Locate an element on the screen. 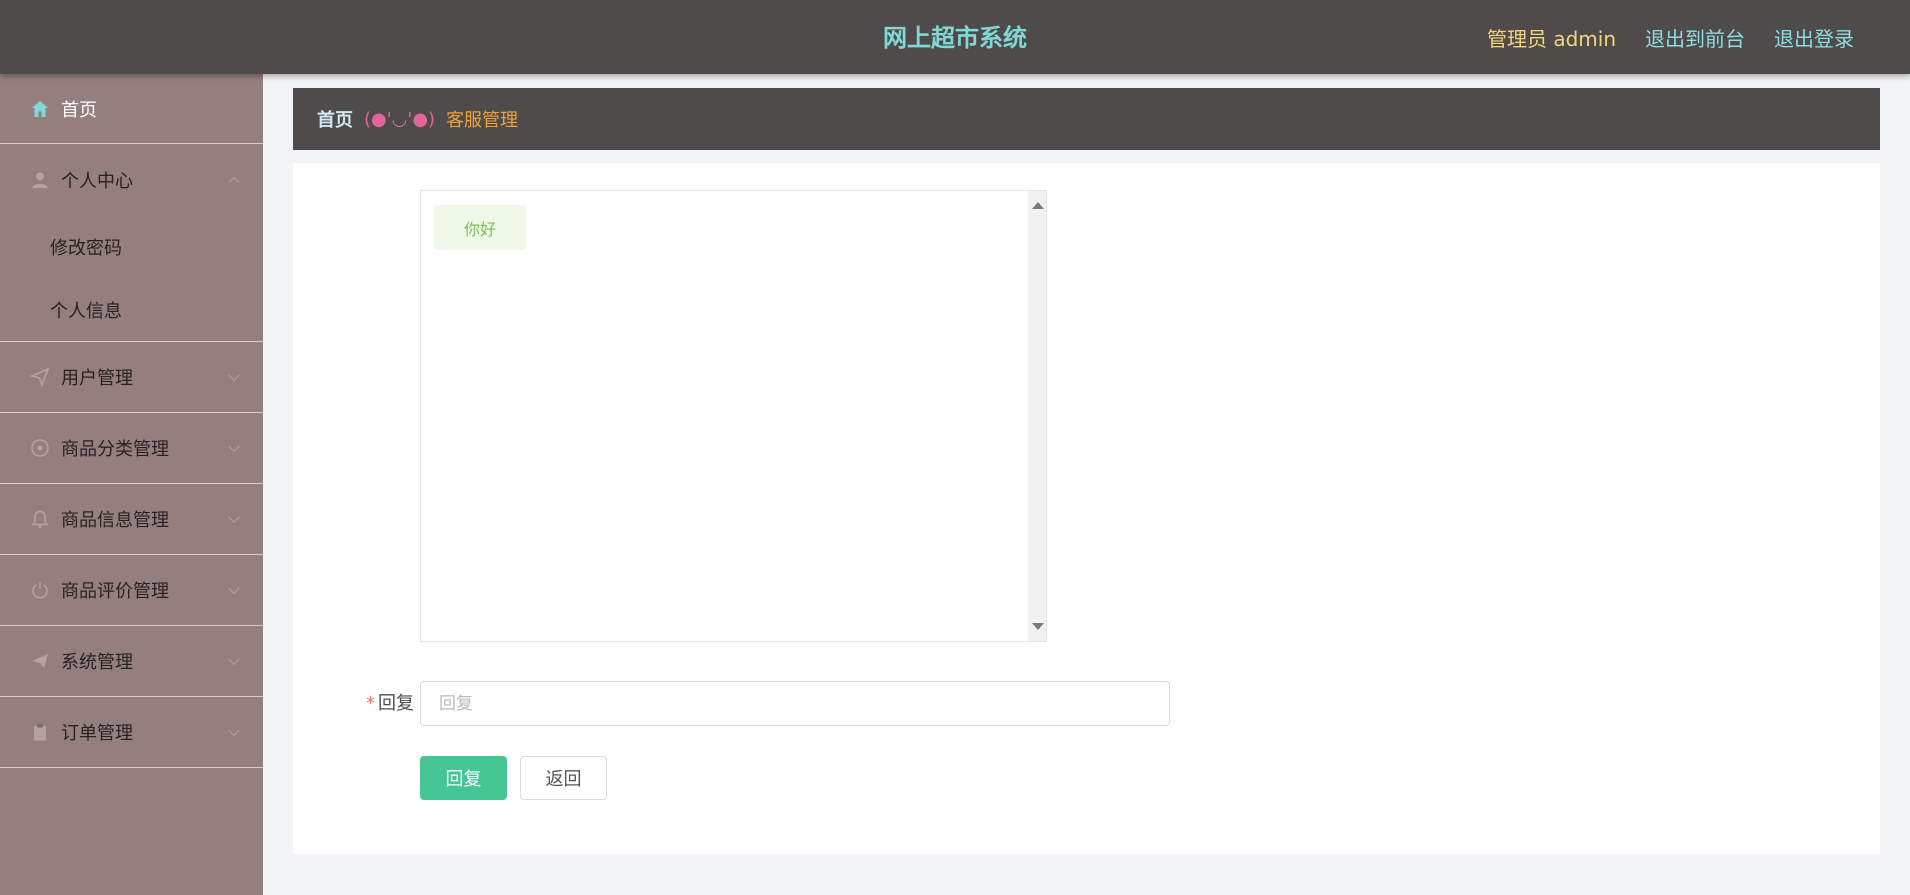 The height and width of the screenshot is (895, 1910). sidebar-subitem-change-password: 修改密码 is located at coordinates (131, 246).